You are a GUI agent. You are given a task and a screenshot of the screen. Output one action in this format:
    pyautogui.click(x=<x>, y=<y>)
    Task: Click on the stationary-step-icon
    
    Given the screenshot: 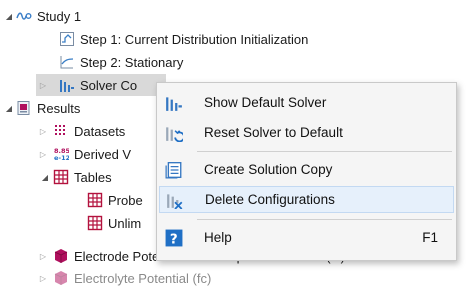 What is the action you would take?
    pyautogui.click(x=67, y=62)
    